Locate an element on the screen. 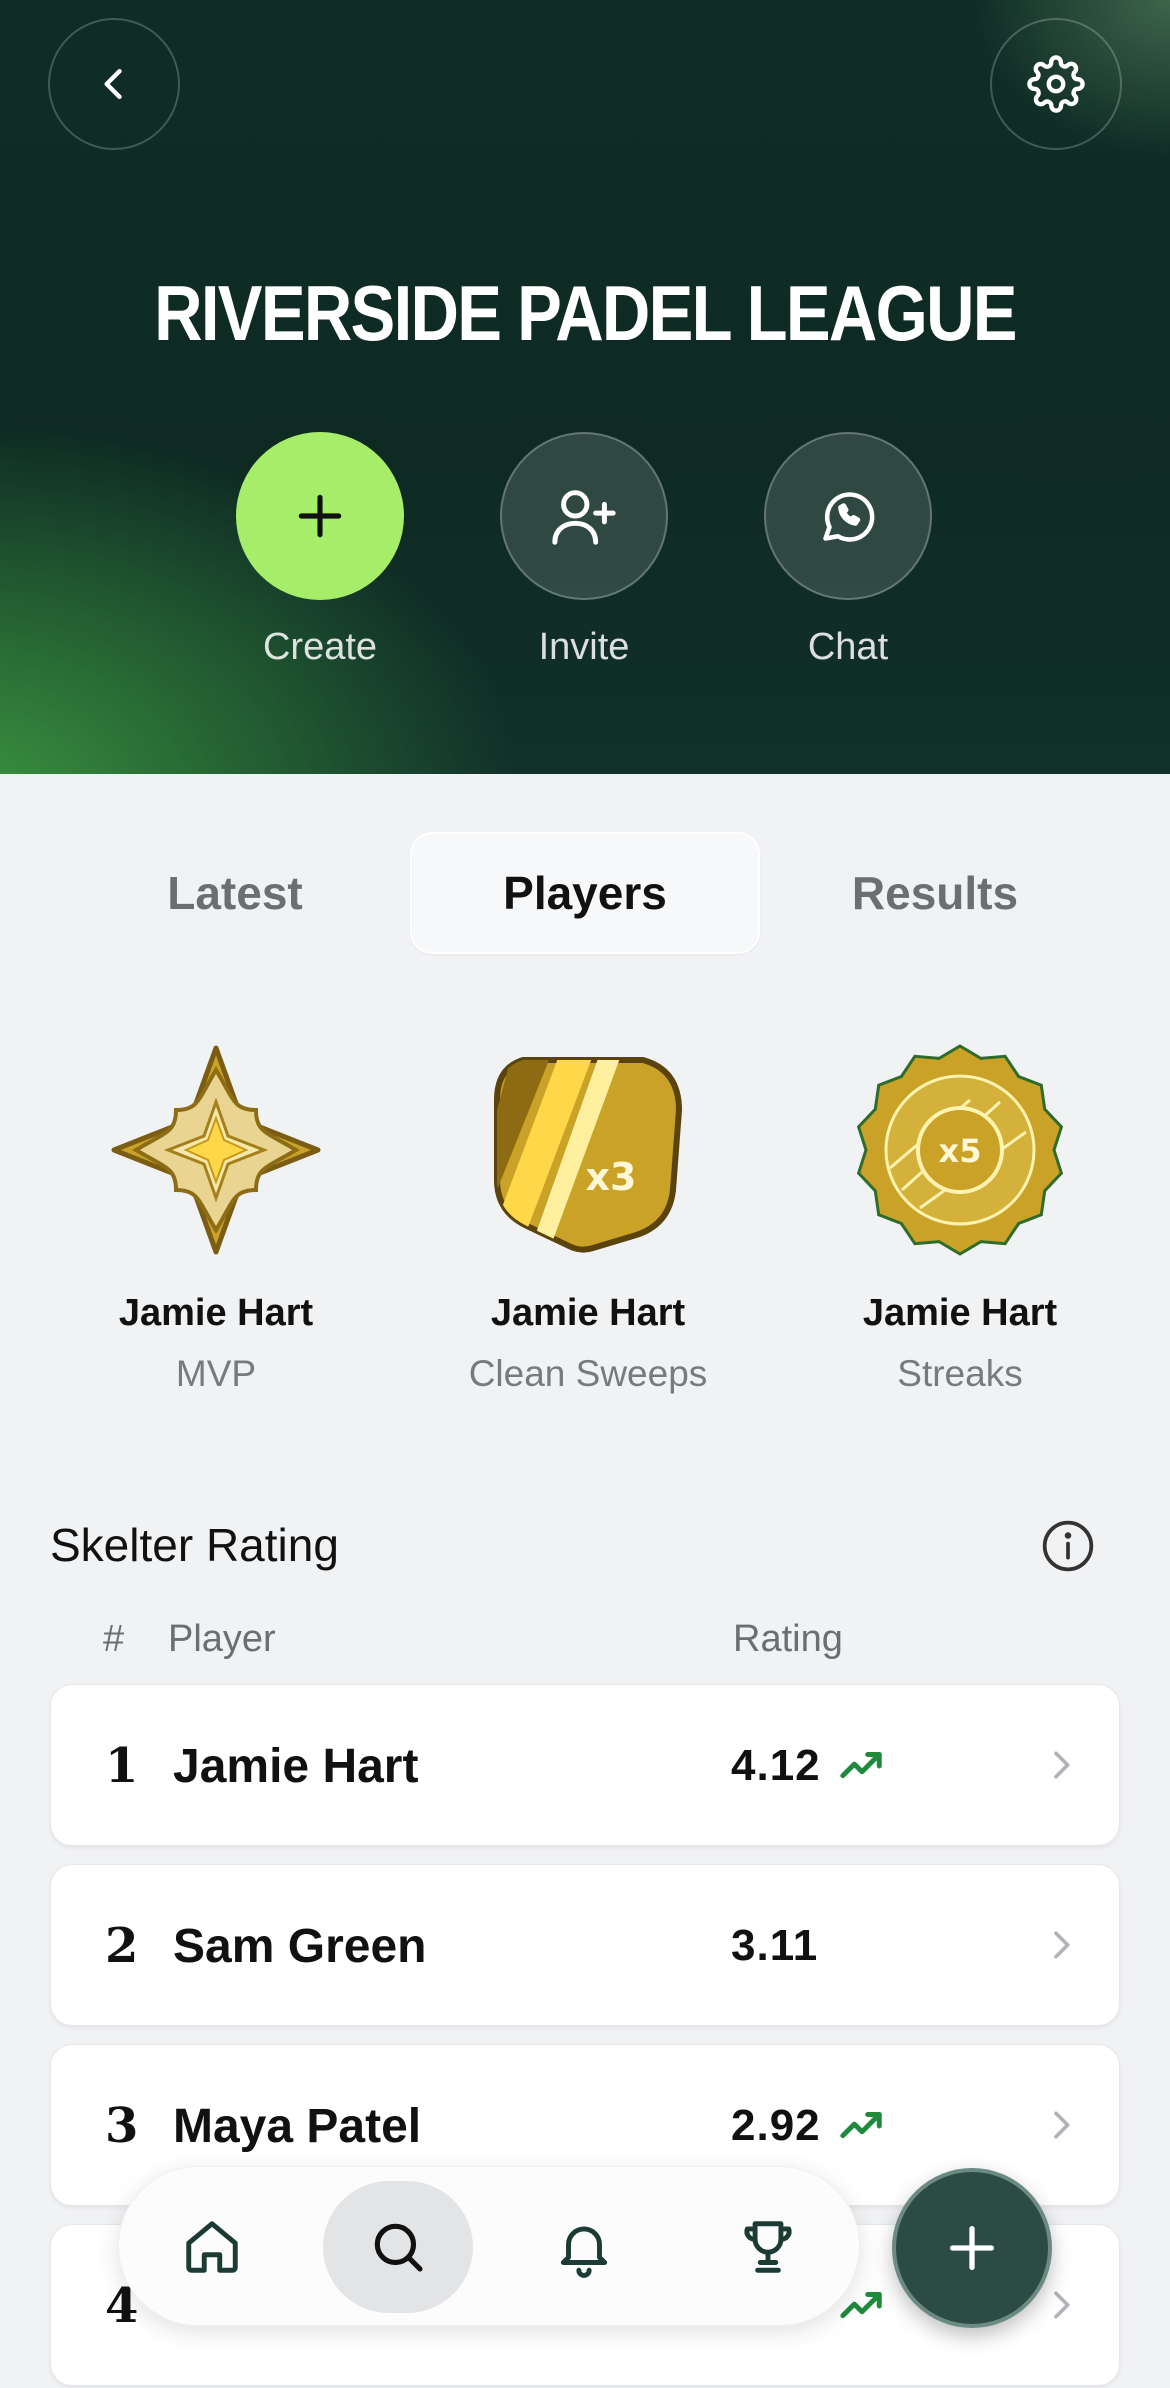 This screenshot has width=1170, height=2388. award-category: MVP is located at coordinates (216, 1373).